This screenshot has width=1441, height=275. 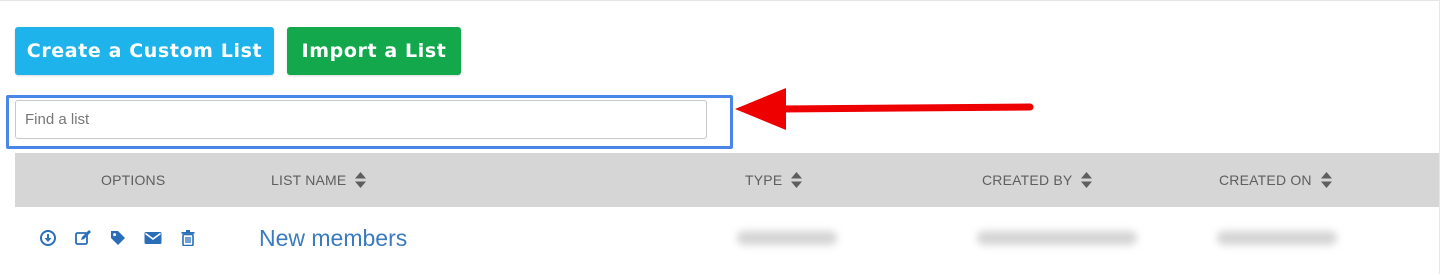 I want to click on import-list-button: Import a List, so click(x=374, y=51).